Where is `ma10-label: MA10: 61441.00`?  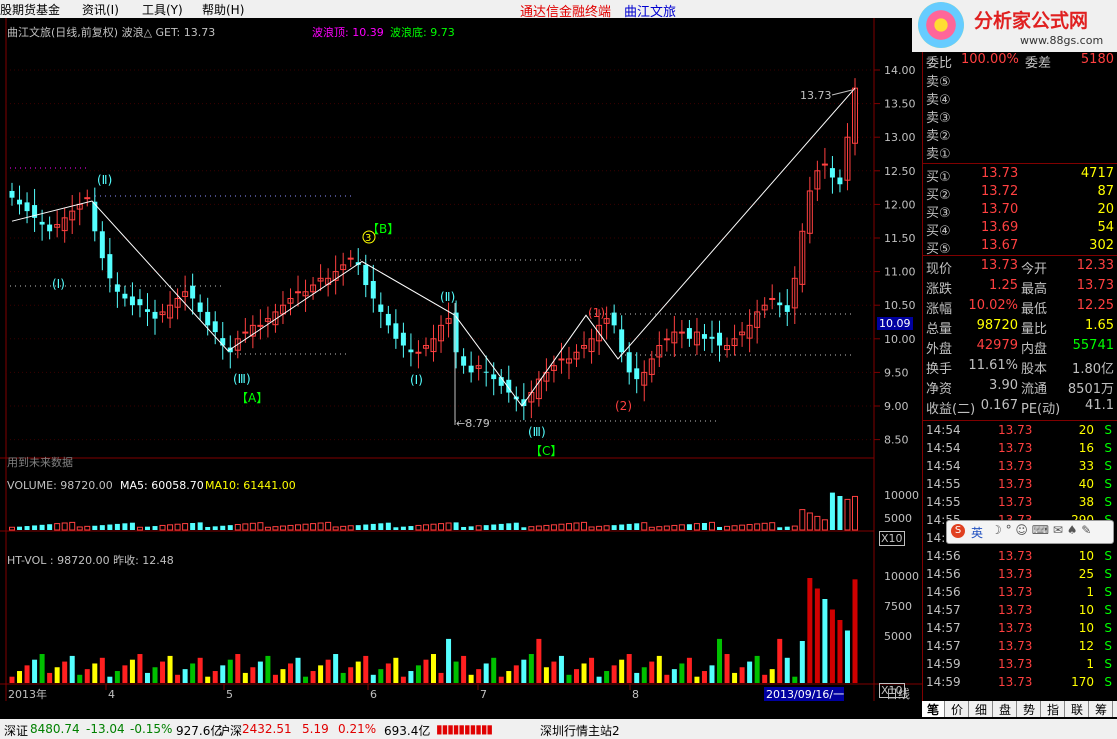
ma10-label: MA10: 61441.00 is located at coordinates (250, 485).